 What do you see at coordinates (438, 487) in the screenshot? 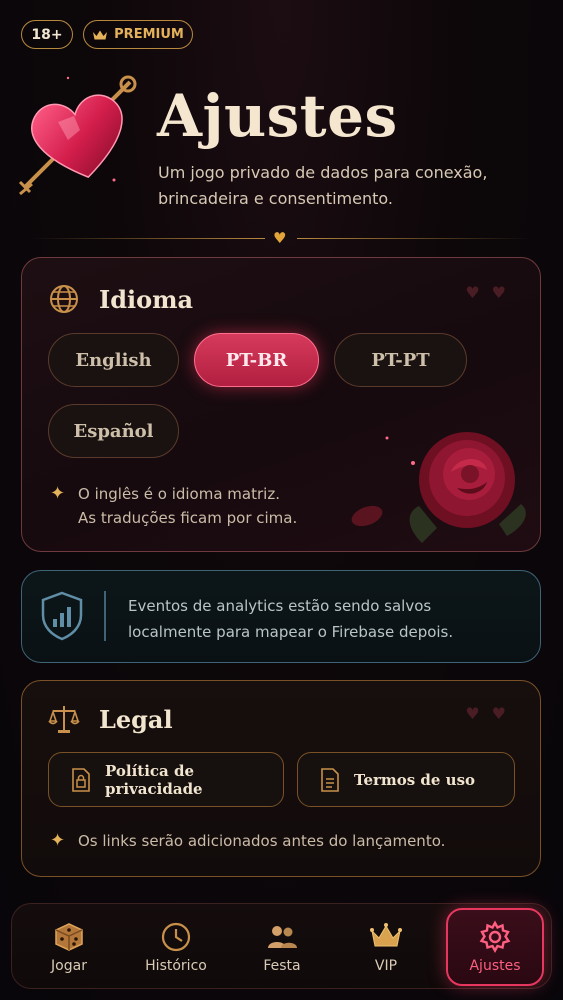
I see `rose-icon` at bounding box center [438, 487].